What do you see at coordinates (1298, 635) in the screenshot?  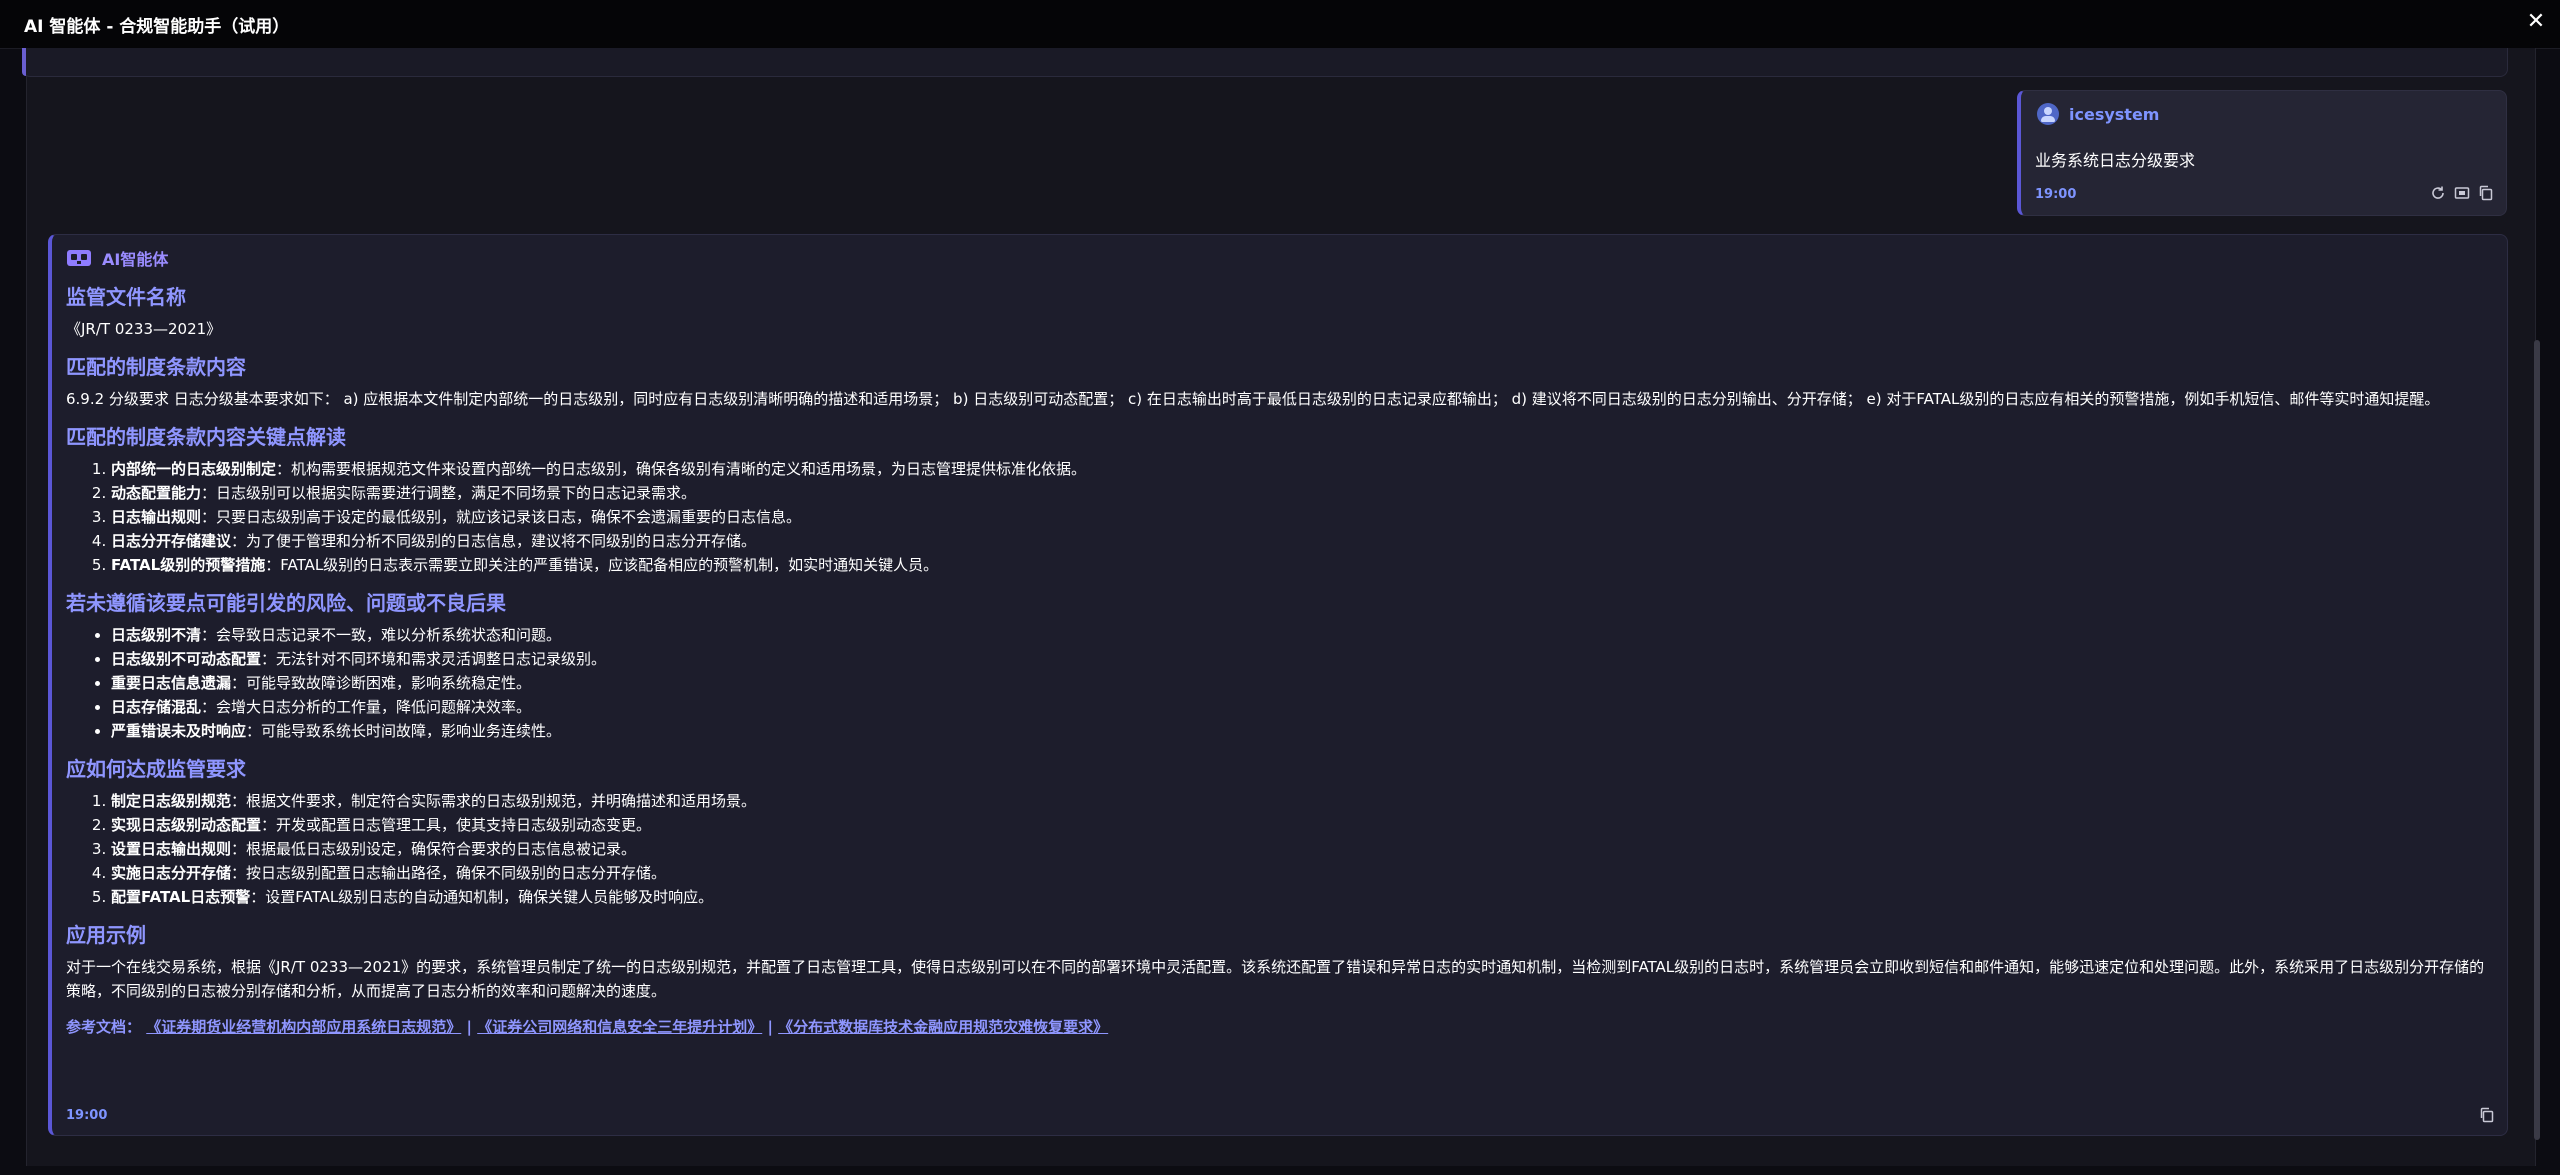 I see `list-item: 日志级别不清：会导致日志记录不一致，难以分析系统状态和问题。` at bounding box center [1298, 635].